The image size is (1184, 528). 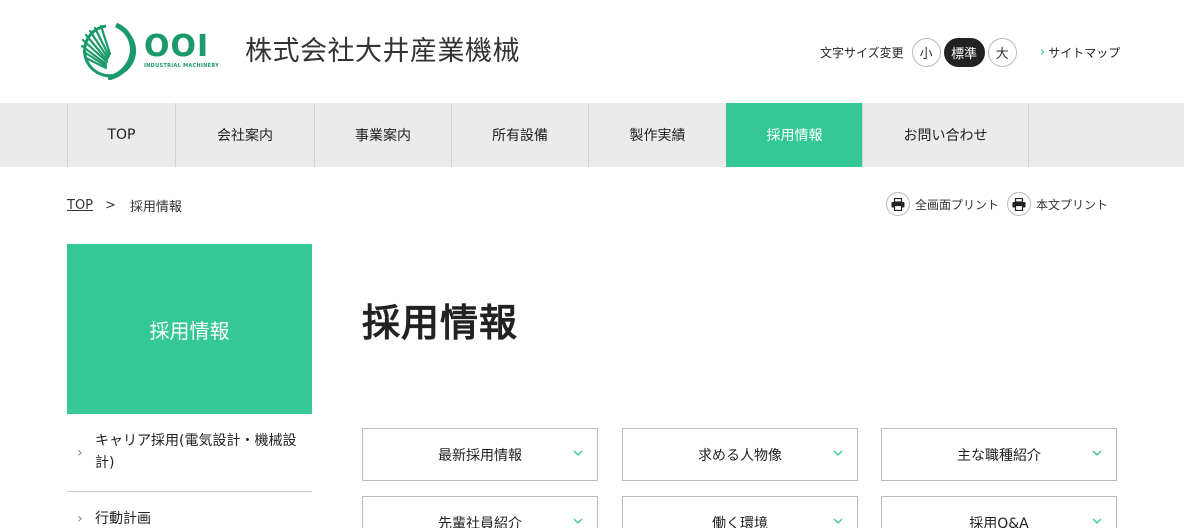 I want to click on logo-tagline: INDUSTRIAL MACHINERY, so click(x=182, y=66).